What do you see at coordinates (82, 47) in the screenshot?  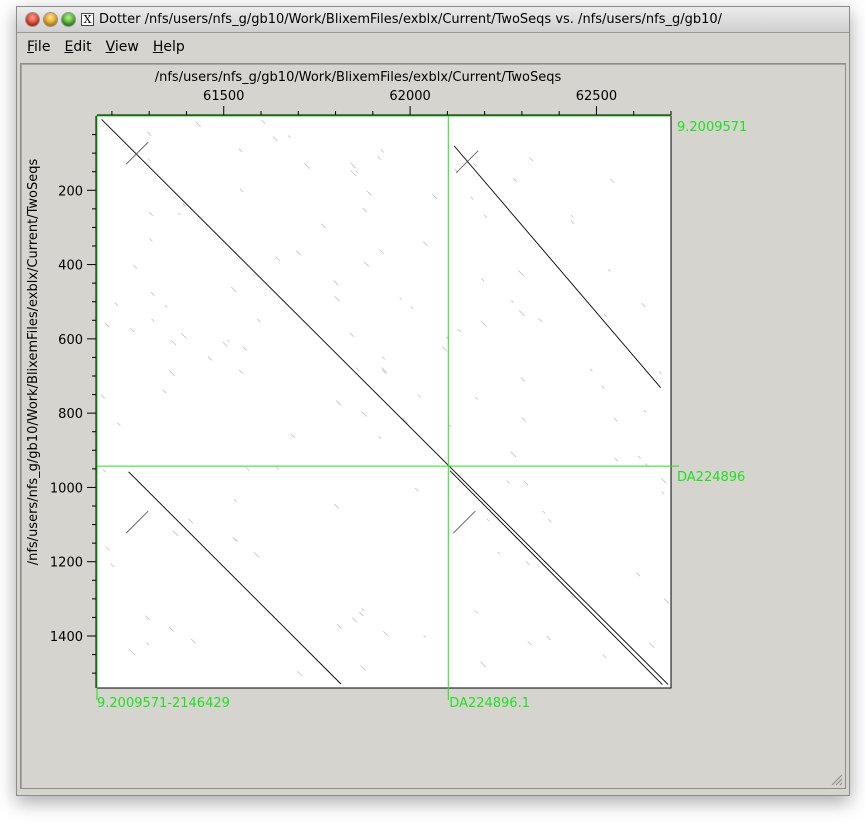 I see `menu-edit-label: dit` at bounding box center [82, 47].